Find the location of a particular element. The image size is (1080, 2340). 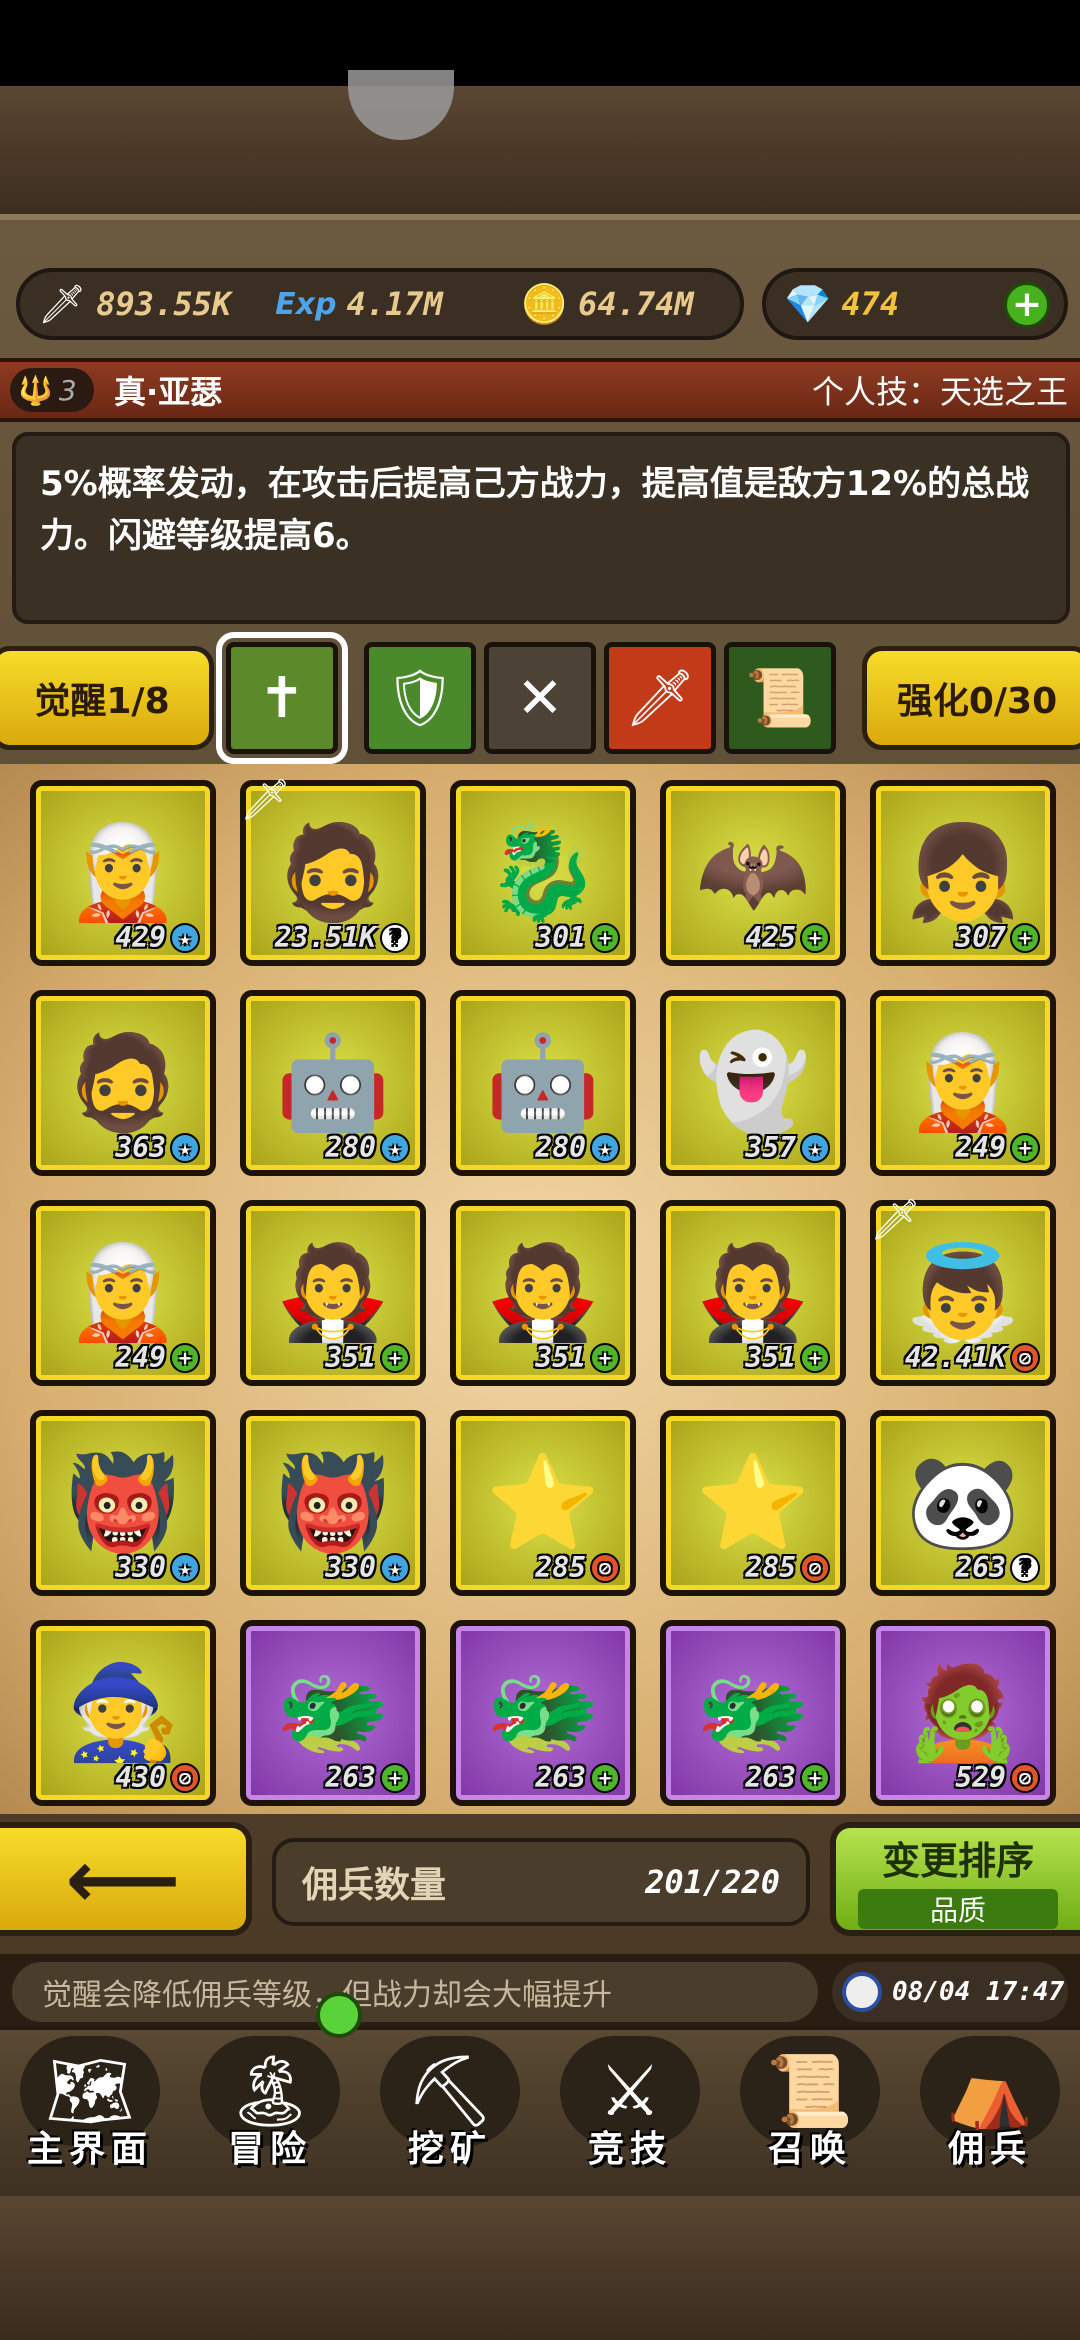

scroll-icon: 📜 is located at coordinates (780, 698).